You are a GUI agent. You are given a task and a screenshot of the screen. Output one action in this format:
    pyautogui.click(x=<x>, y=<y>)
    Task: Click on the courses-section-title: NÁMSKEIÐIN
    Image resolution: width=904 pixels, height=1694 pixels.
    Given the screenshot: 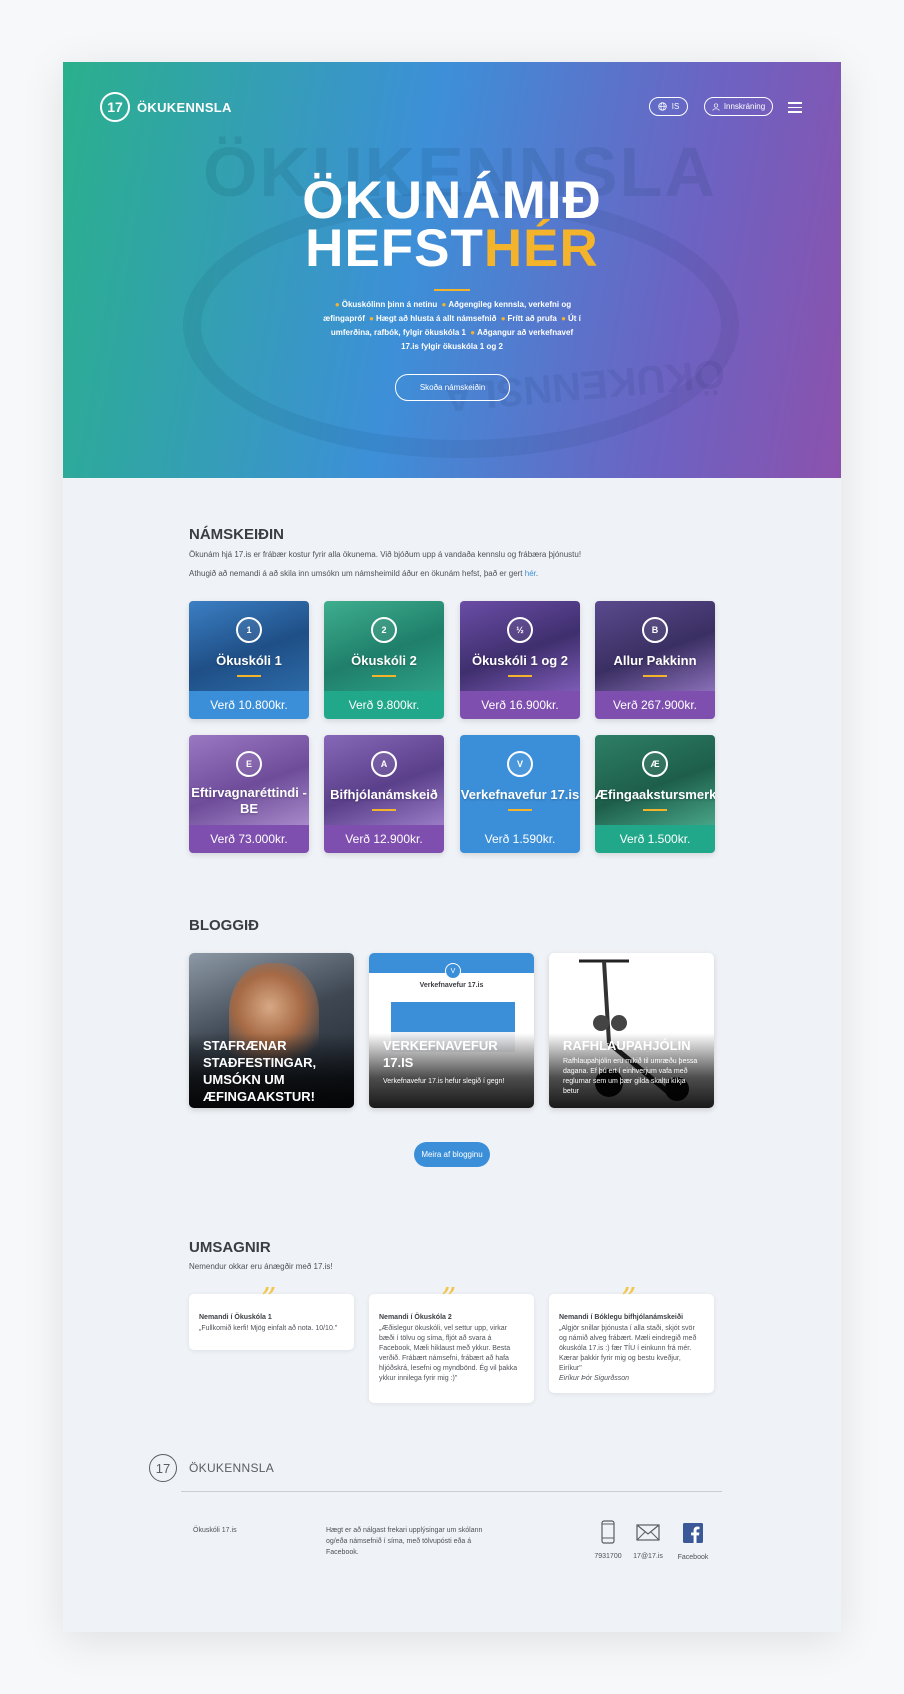 What is the action you would take?
    pyautogui.click(x=237, y=534)
    